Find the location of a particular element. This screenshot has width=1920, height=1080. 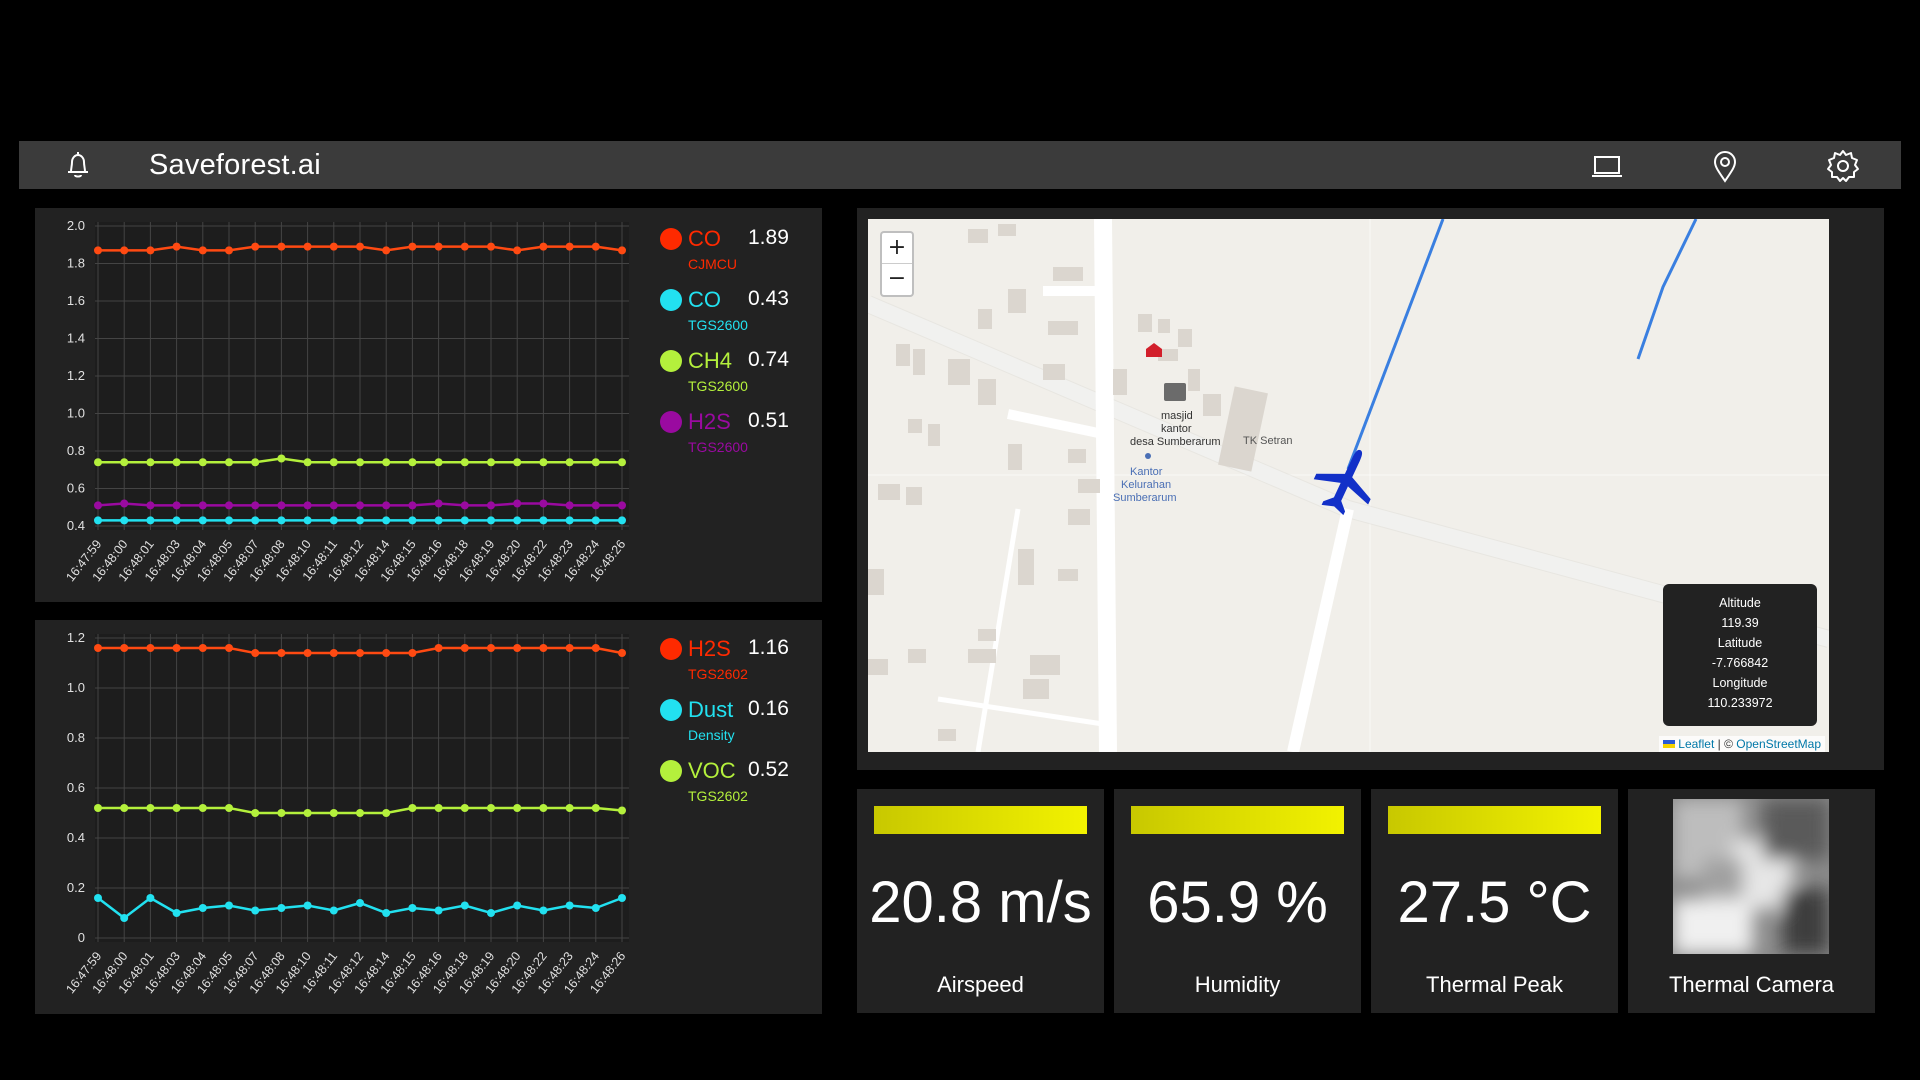

osm-link: OpenStreetMap is located at coordinates (1778, 744).